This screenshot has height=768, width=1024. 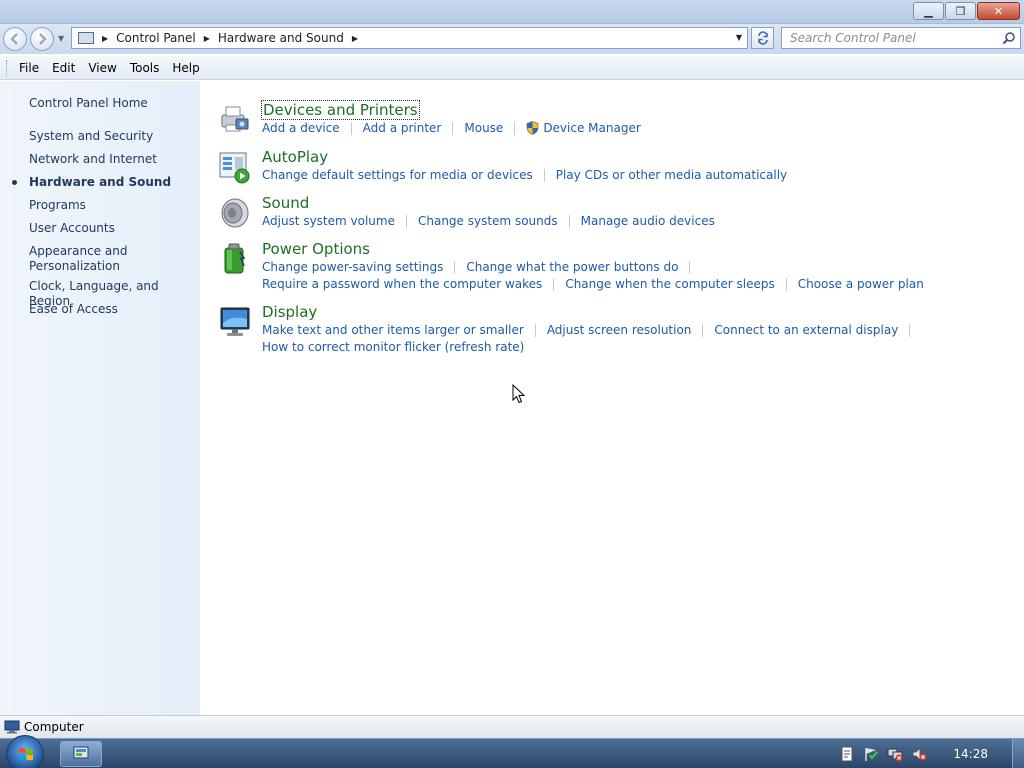 I want to click on back-button, so click(x=15, y=39).